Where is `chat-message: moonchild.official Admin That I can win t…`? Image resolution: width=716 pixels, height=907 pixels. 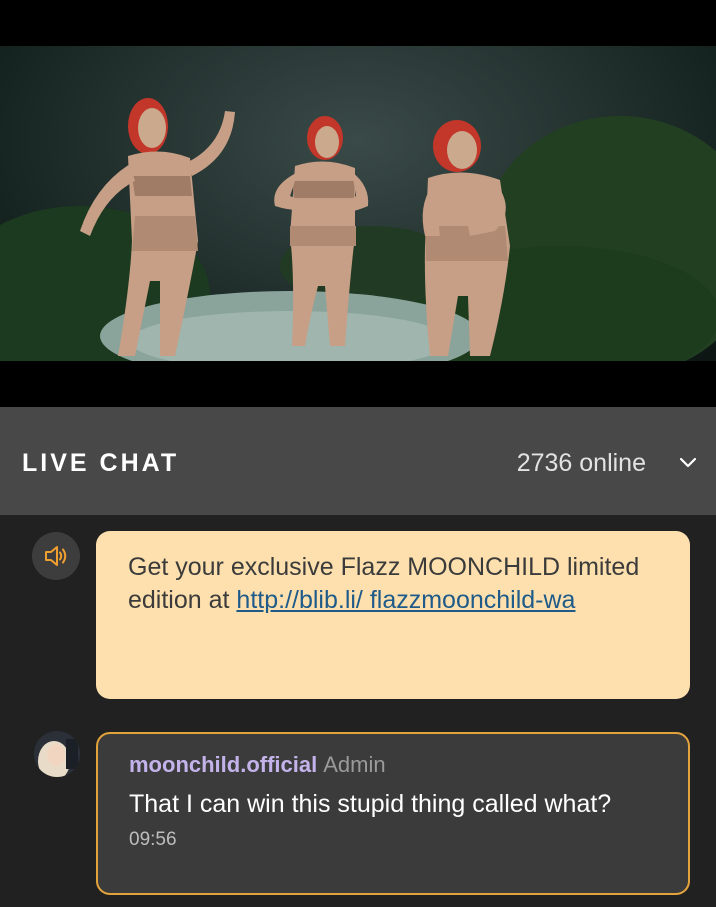
chat-message: moonchild.official Admin That I can win t… is located at coordinates (393, 813).